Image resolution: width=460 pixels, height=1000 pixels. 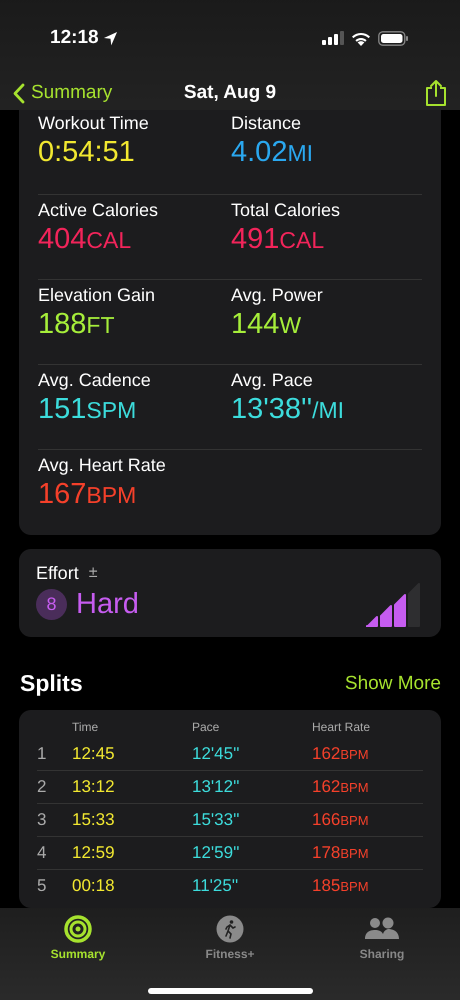 I want to click on section-title: Splits, so click(x=51, y=684).